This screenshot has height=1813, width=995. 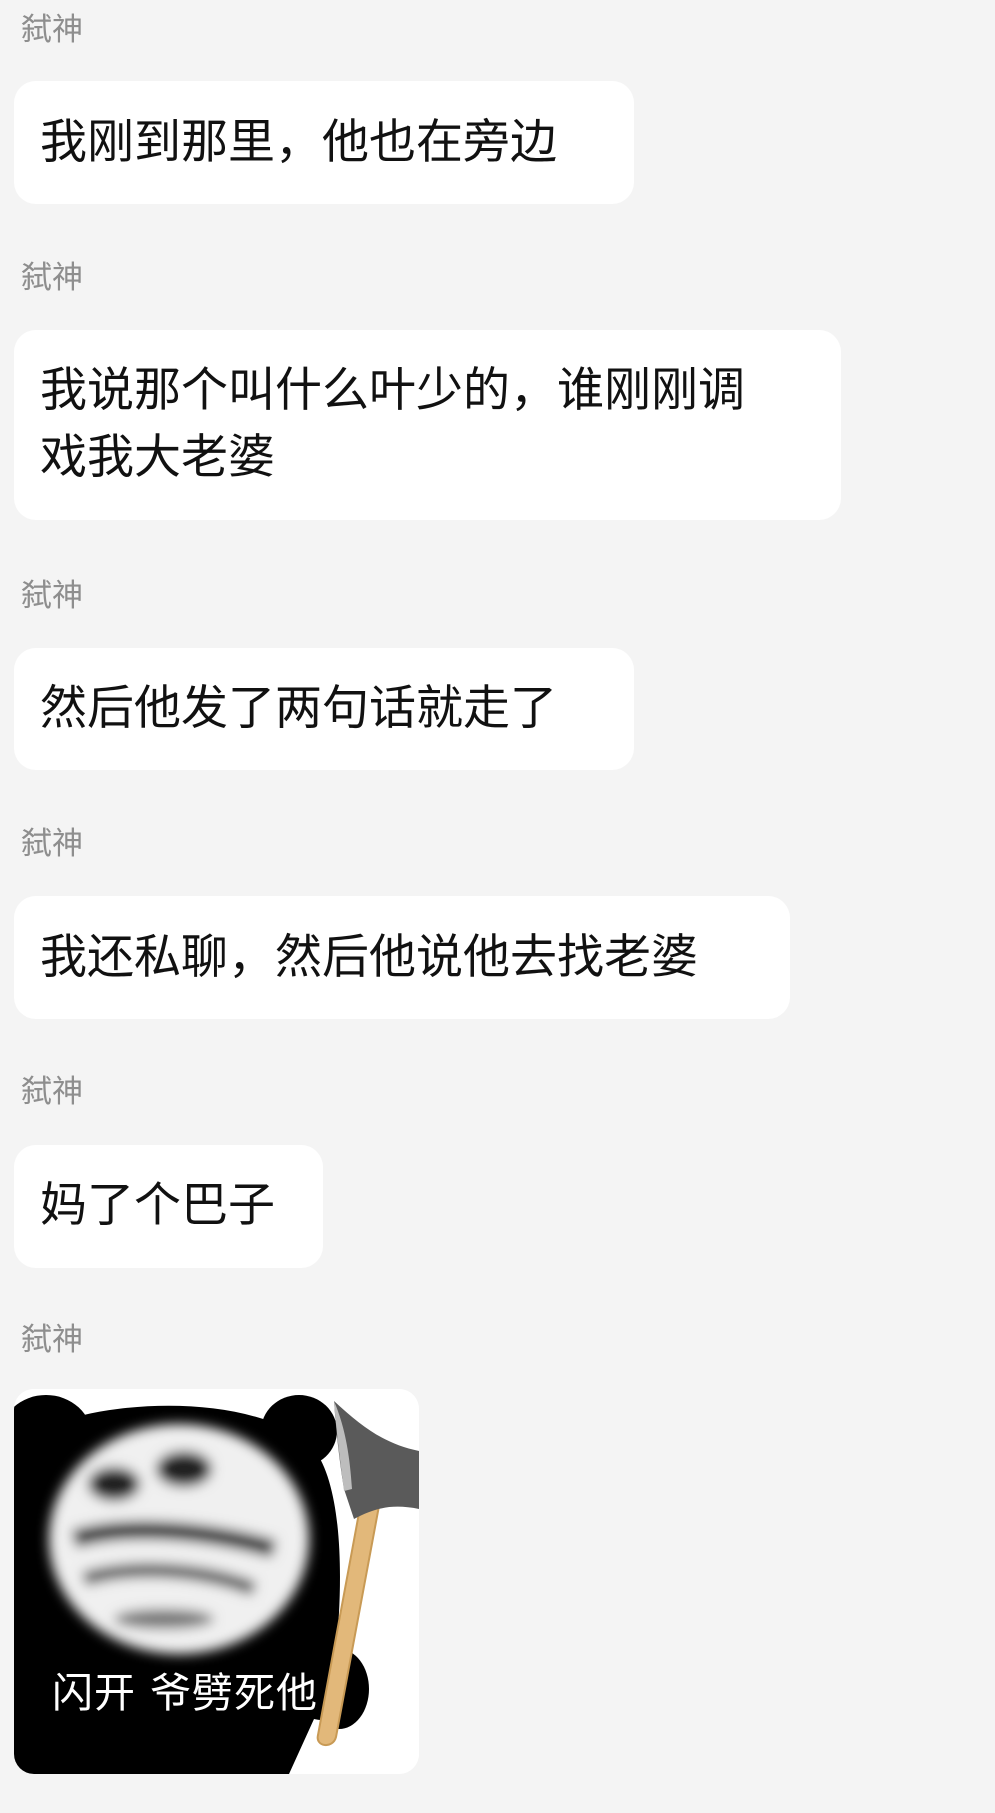 What do you see at coordinates (402, 957) in the screenshot?
I see `message-bubble: 我还私聊，然后他说他去找老婆` at bounding box center [402, 957].